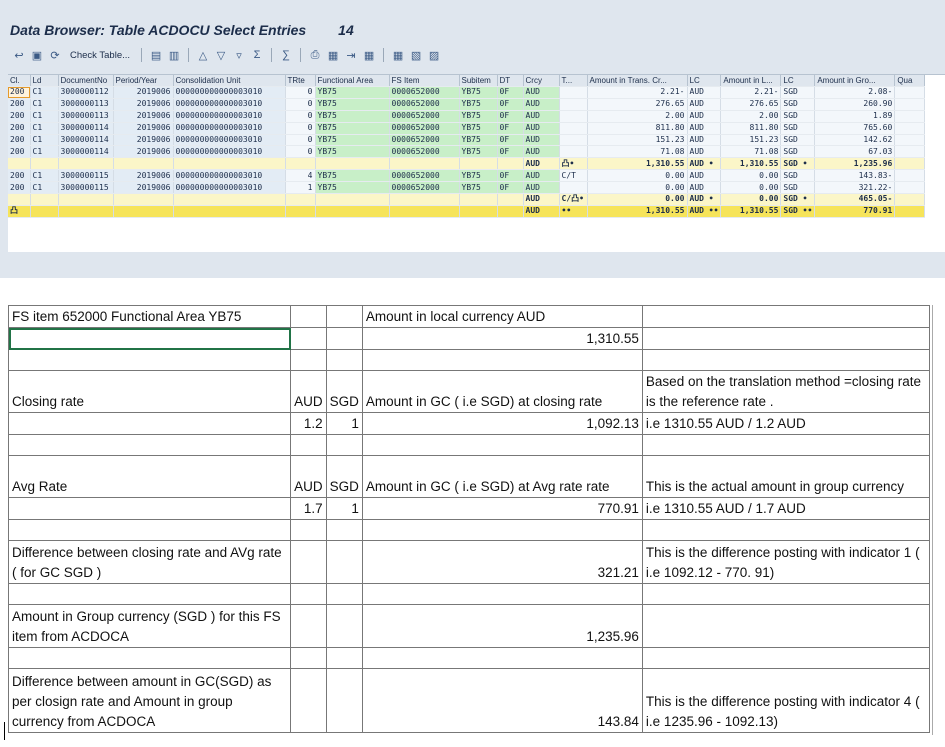 The image size is (945, 747). Describe the element at coordinates (467, 164) in the screenshot. I see `subtotal-row: AUD 凸• 1,310.55 AUD • 1,310.55 SGD • 1,235.96` at that location.